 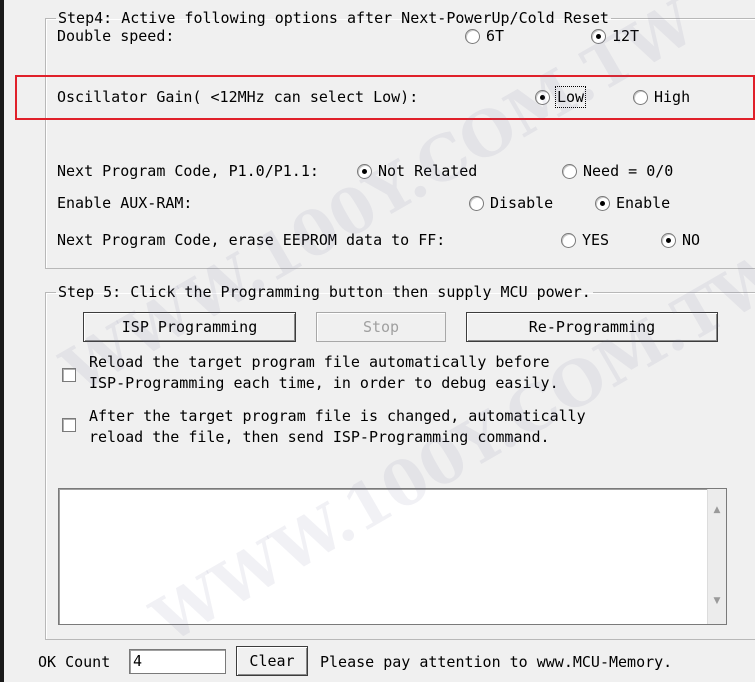 What do you see at coordinates (385, 97) in the screenshot?
I see `oscillator-gain-highlight` at bounding box center [385, 97].